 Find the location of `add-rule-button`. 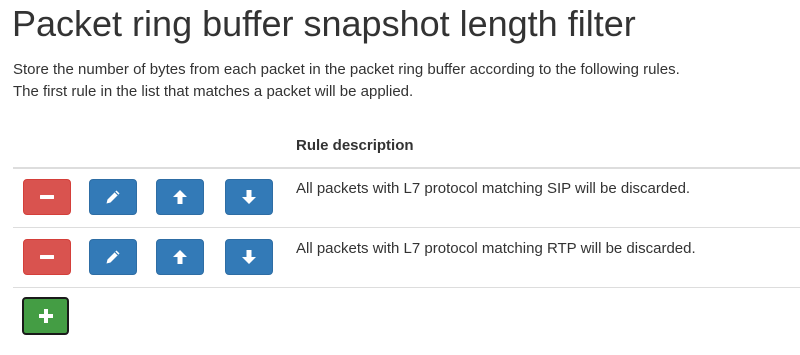

add-rule-button is located at coordinates (45, 316).